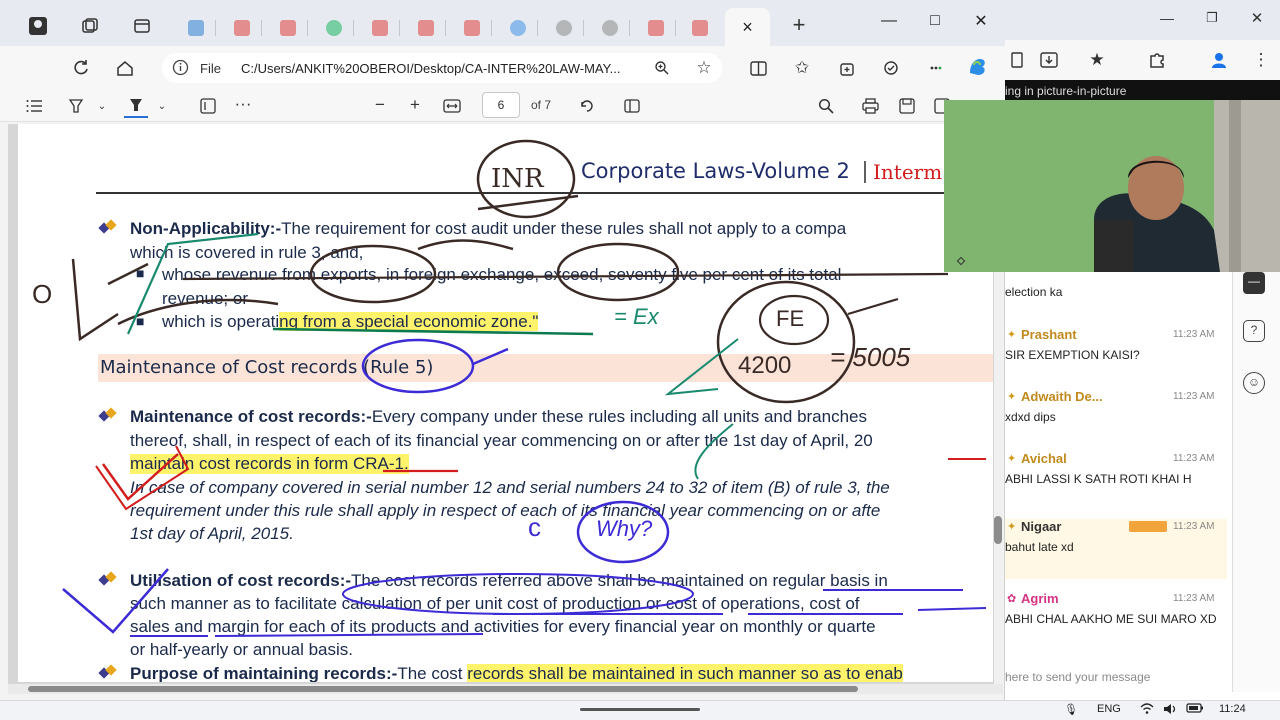 The height and width of the screenshot is (720, 1280). I want to click on text-box-icon, so click(208, 106).